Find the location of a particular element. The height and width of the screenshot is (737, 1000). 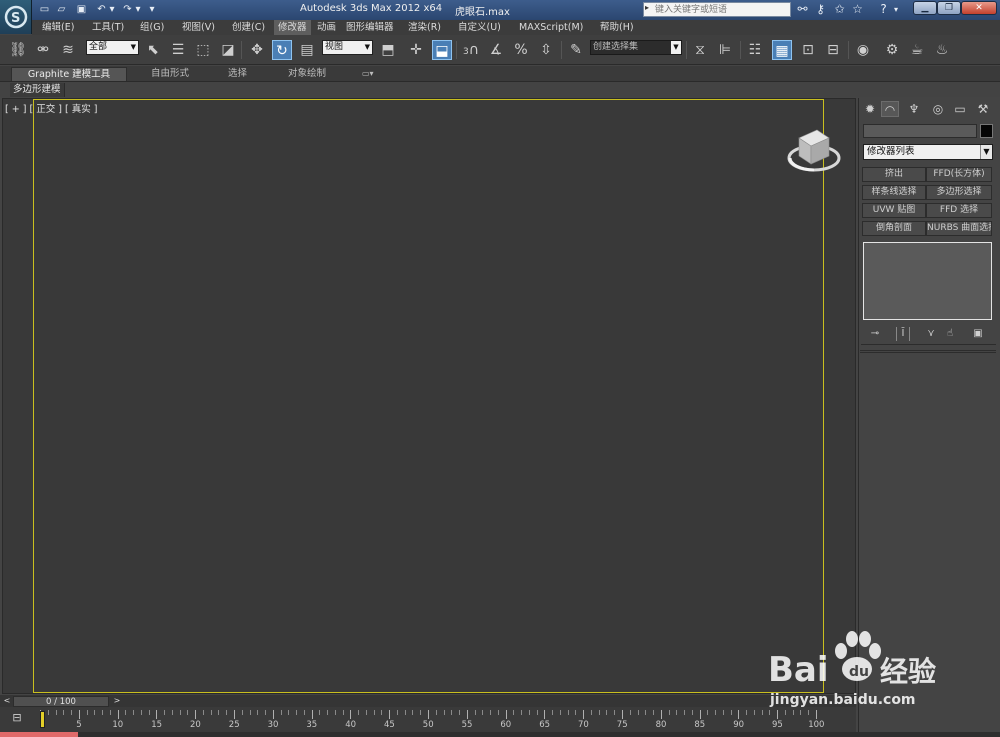

menu-modifiers: 修改器 is located at coordinates (292, 27).